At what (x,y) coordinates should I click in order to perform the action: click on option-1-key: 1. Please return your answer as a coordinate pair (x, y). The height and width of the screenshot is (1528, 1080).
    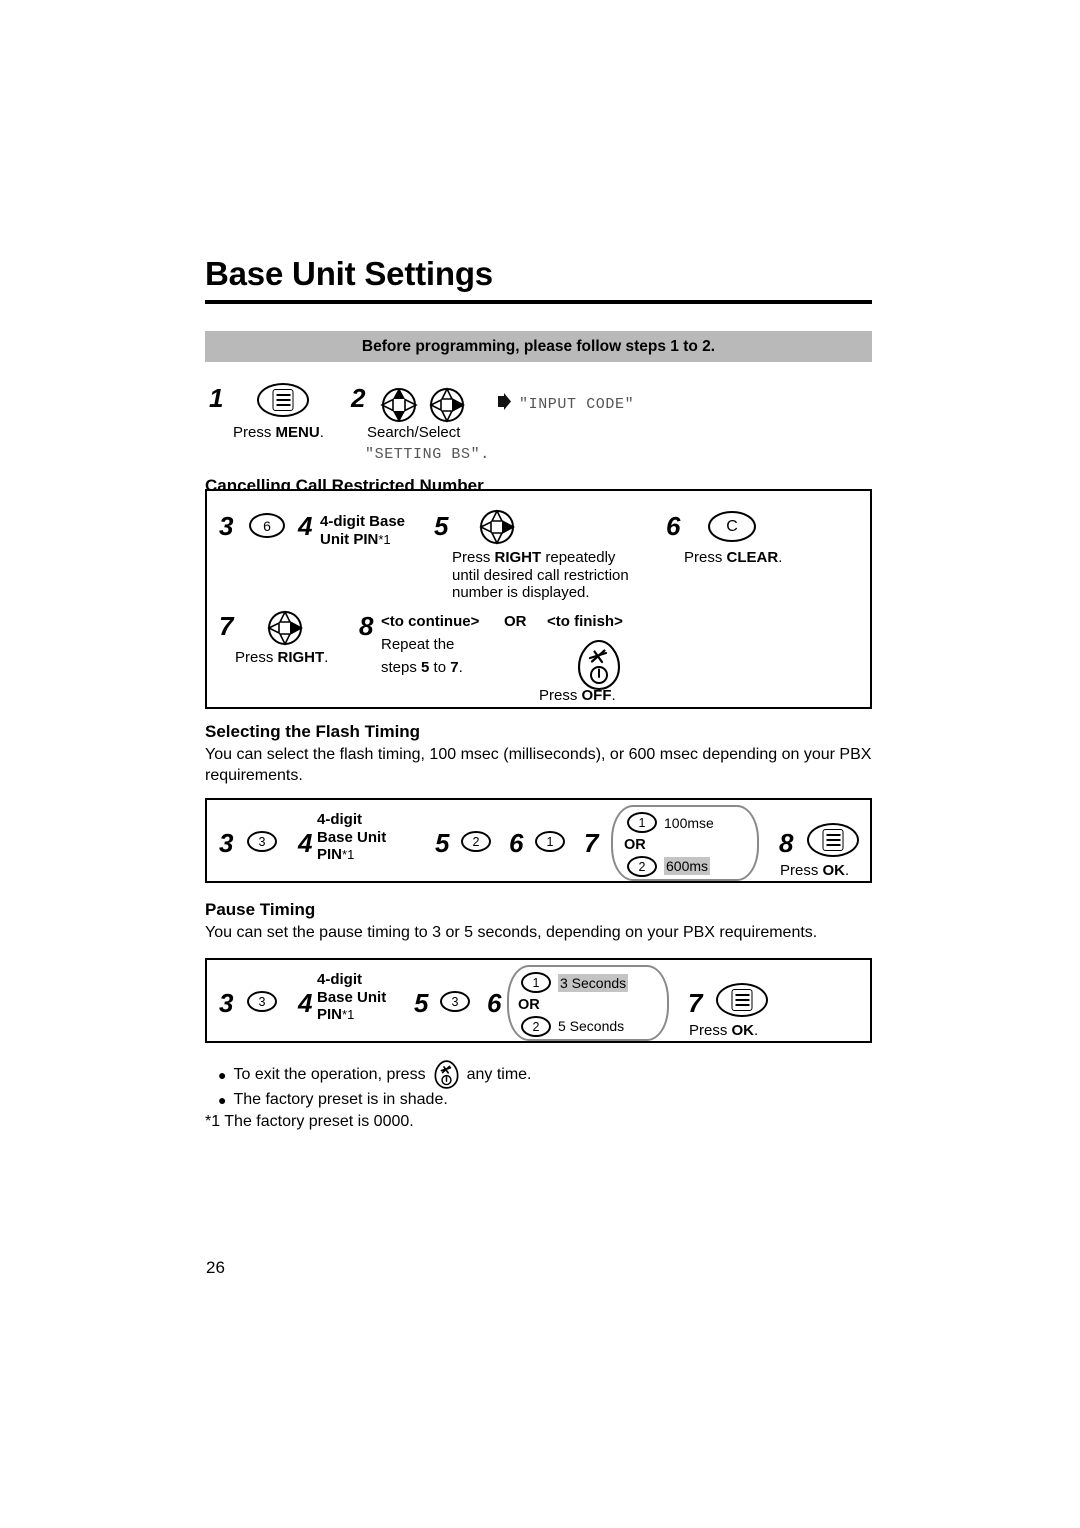
    Looking at the image, I should click on (642, 822).